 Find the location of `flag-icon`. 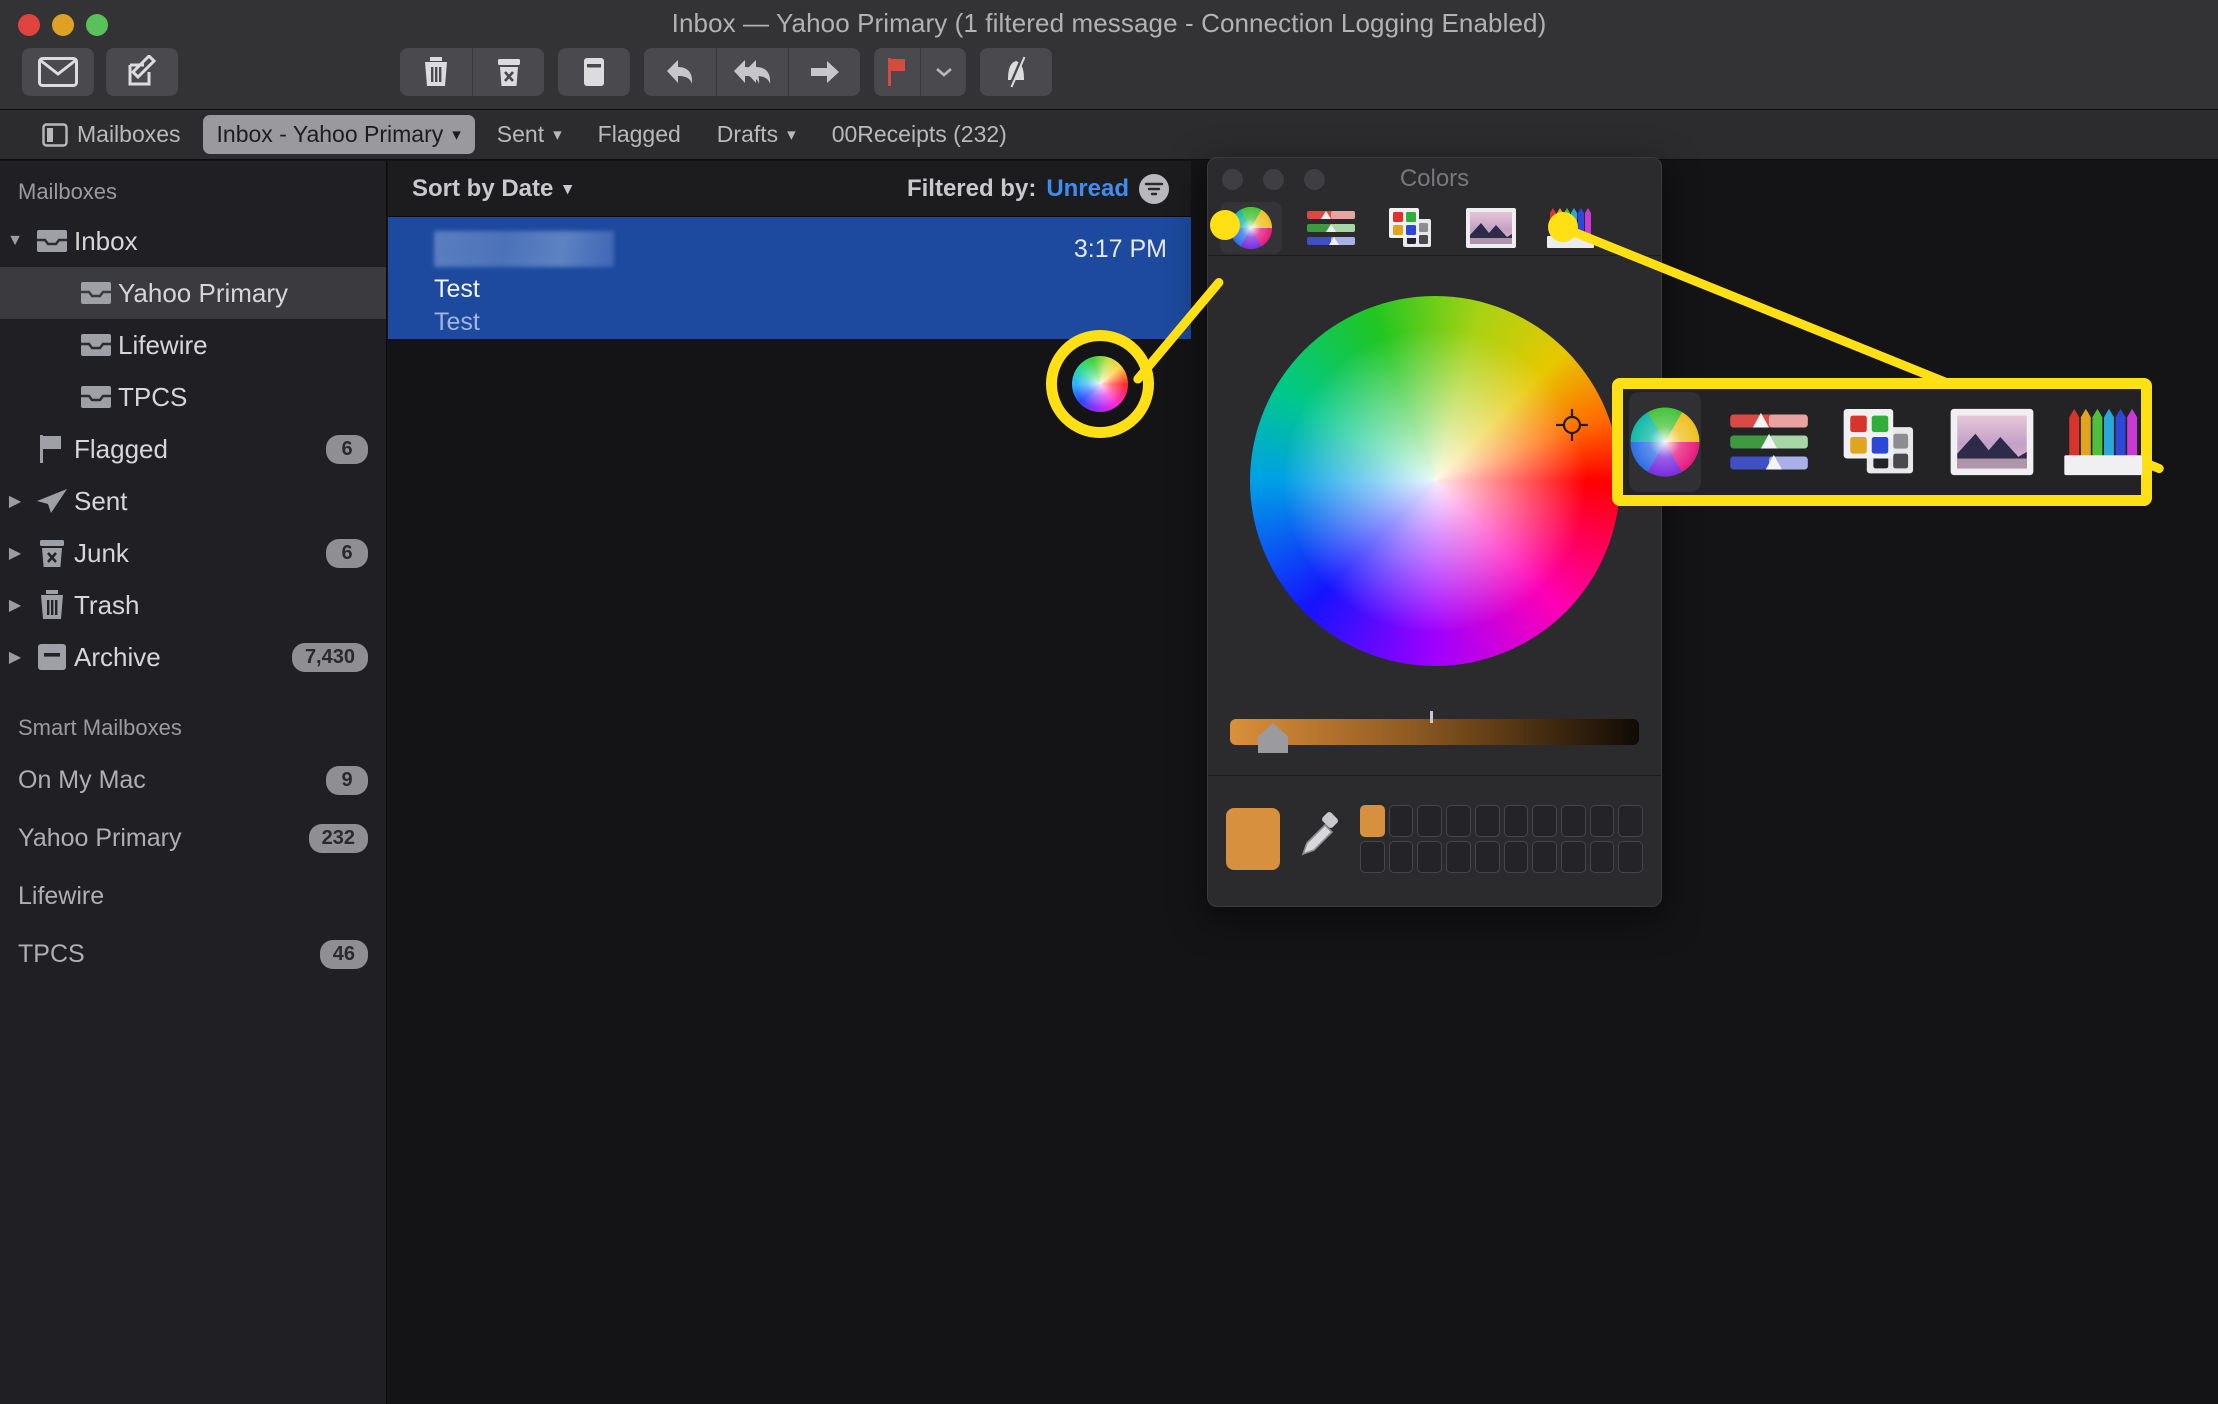

flag-icon is located at coordinates (896, 72).